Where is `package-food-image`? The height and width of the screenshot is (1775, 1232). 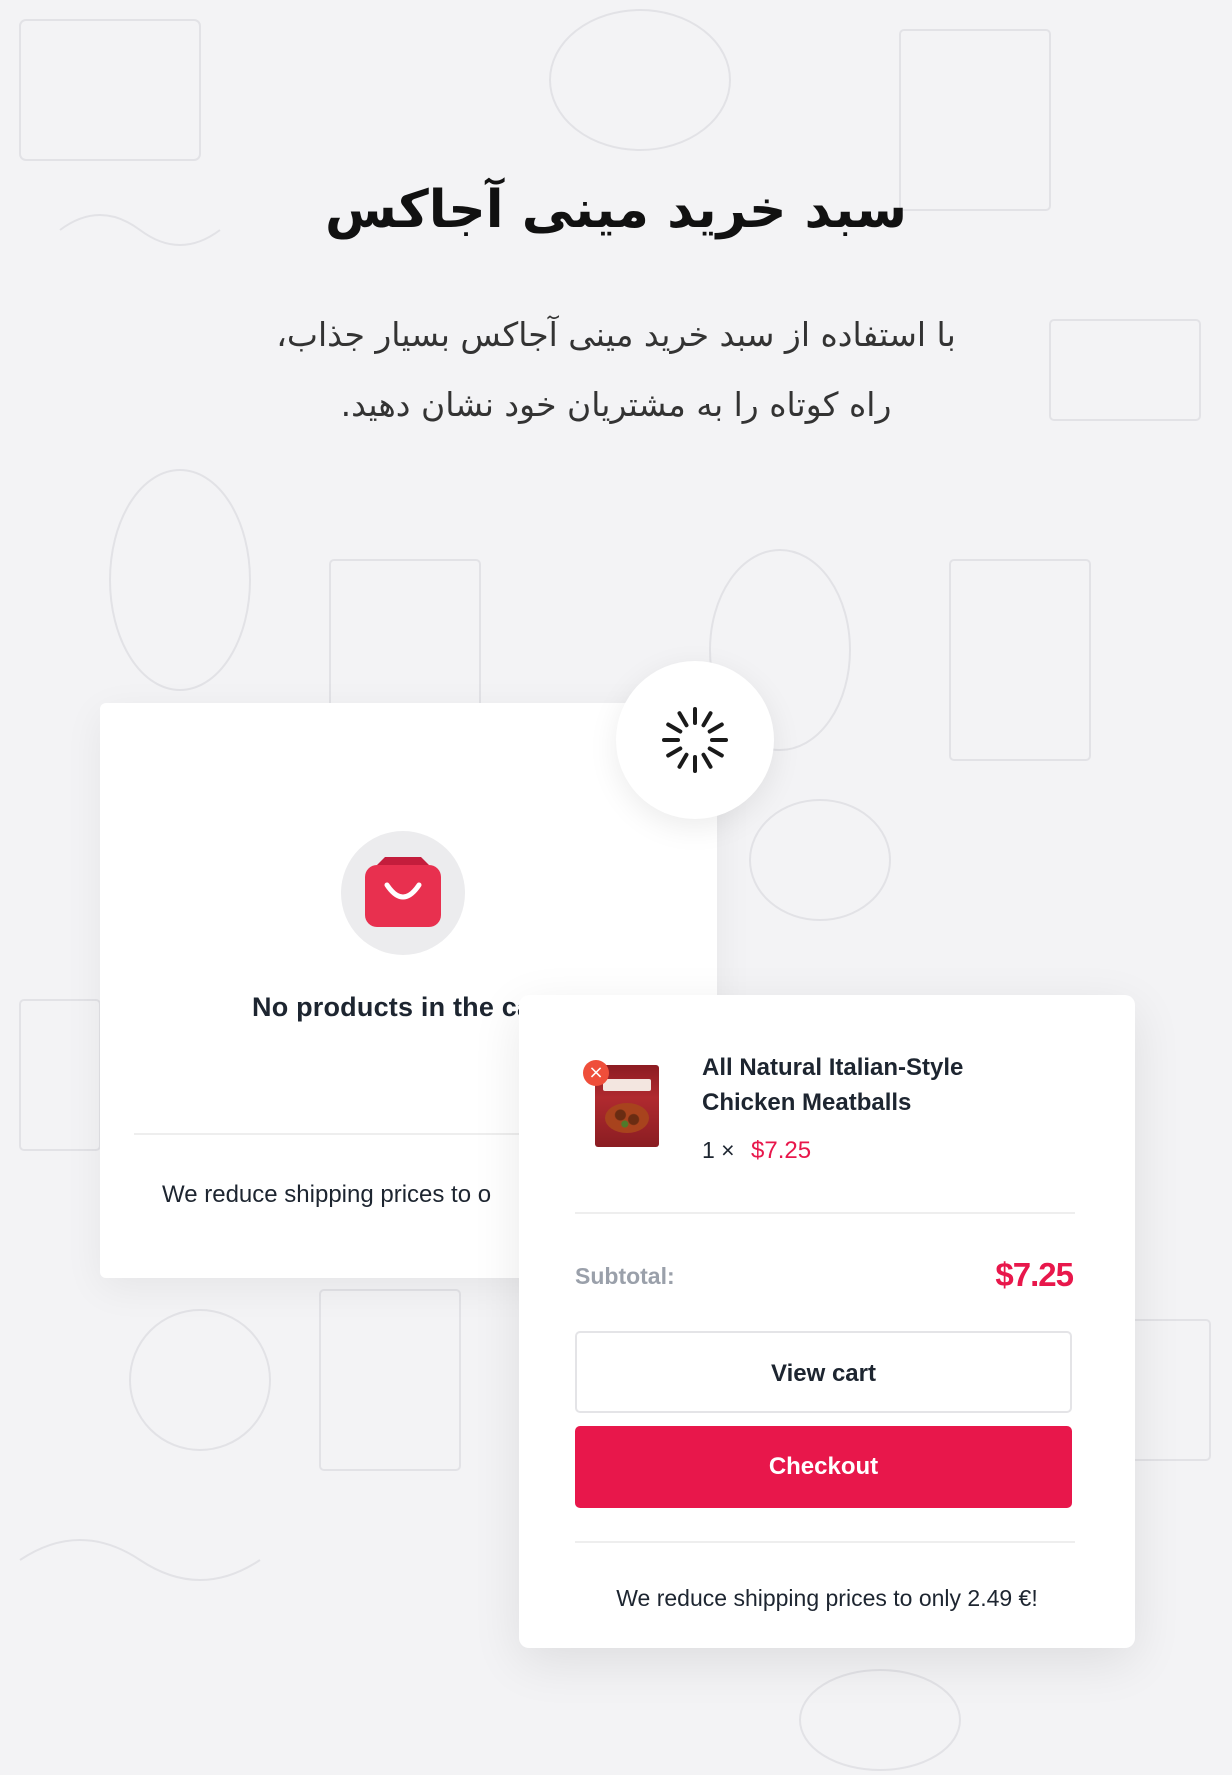
package-food-image is located at coordinates (627, 1118).